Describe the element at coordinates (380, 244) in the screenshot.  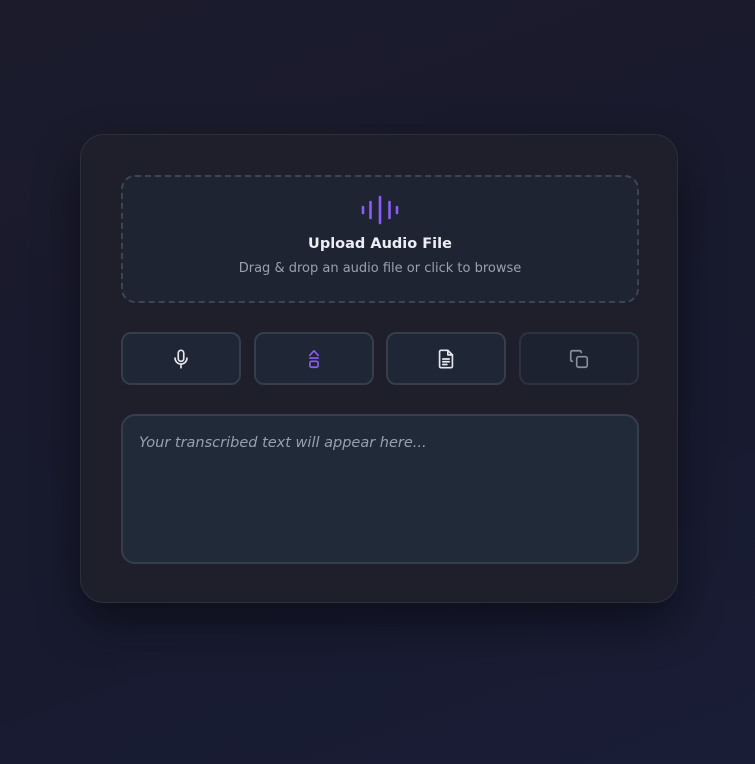
I see `upload-title: Upload Audio File` at that location.